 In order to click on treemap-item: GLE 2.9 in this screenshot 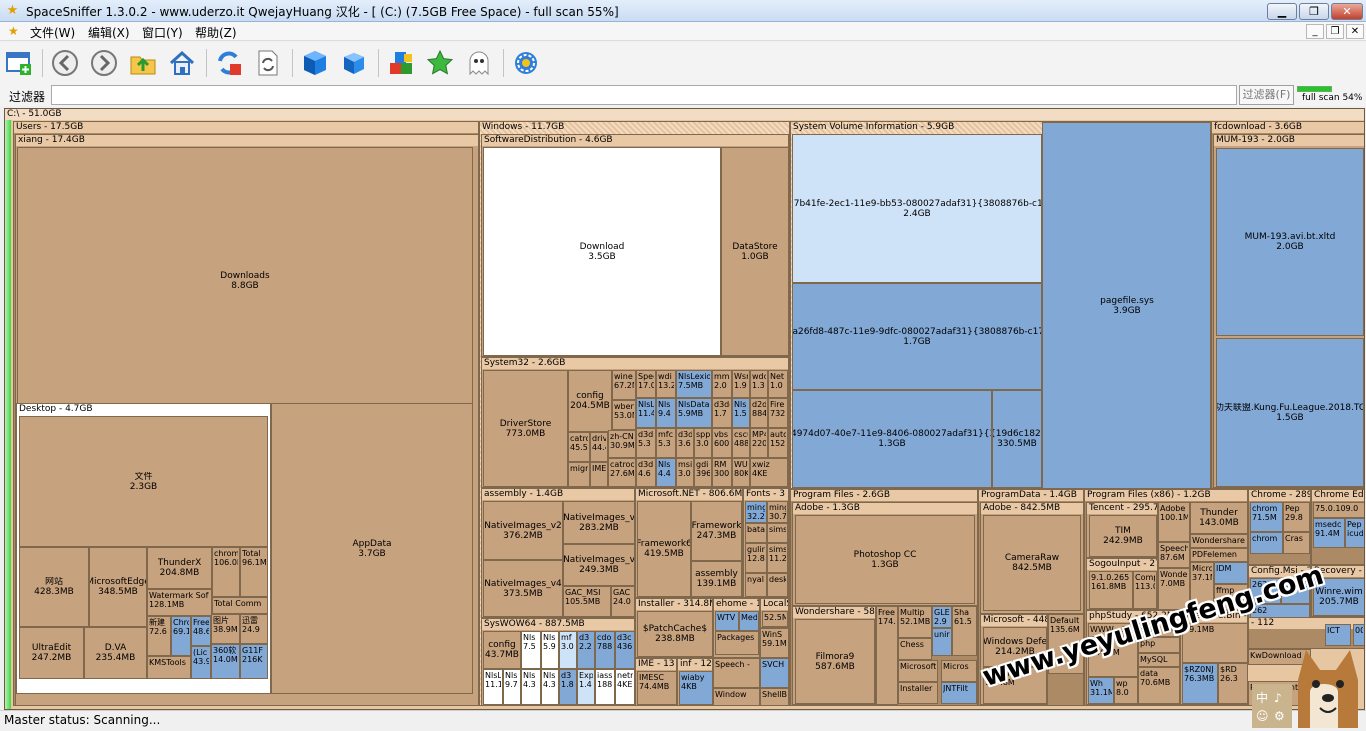, I will do `click(942, 617)`.